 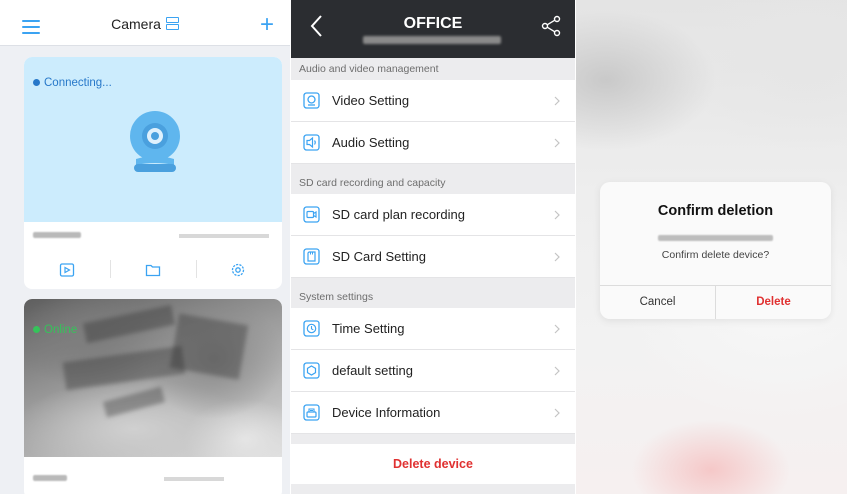 What do you see at coordinates (433, 23) in the screenshot?
I see `device-title: OFFICE` at bounding box center [433, 23].